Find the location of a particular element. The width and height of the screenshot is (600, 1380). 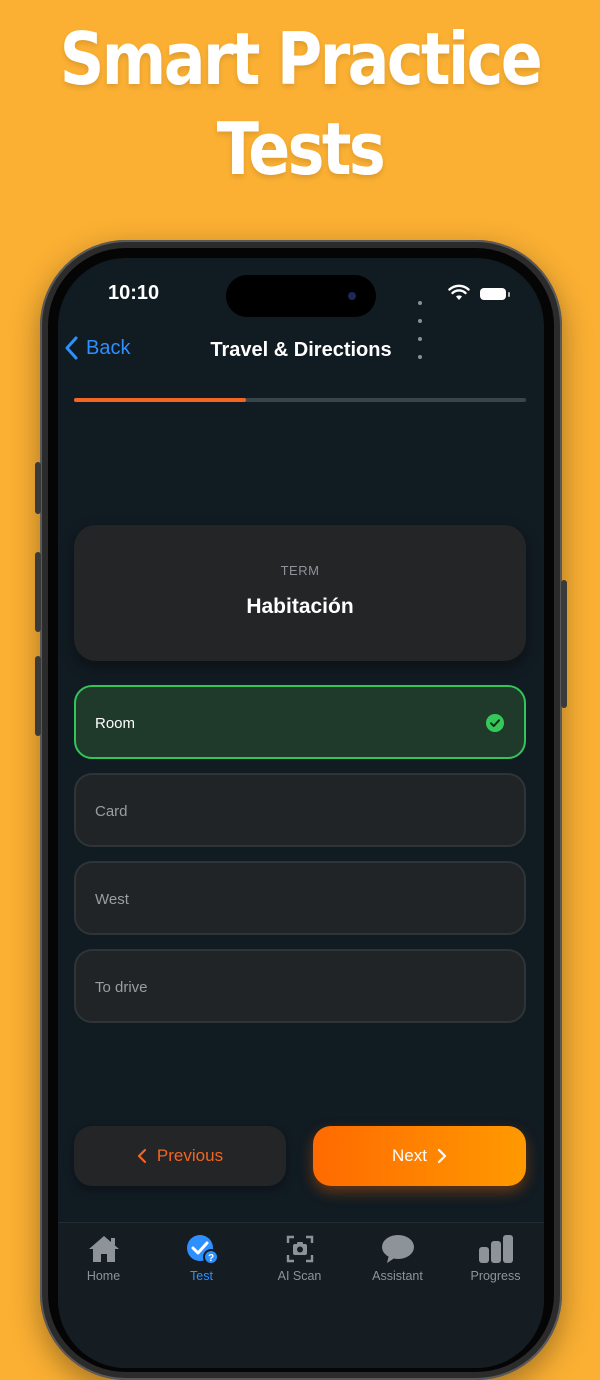

status-time: 10:10 is located at coordinates (134, 293).